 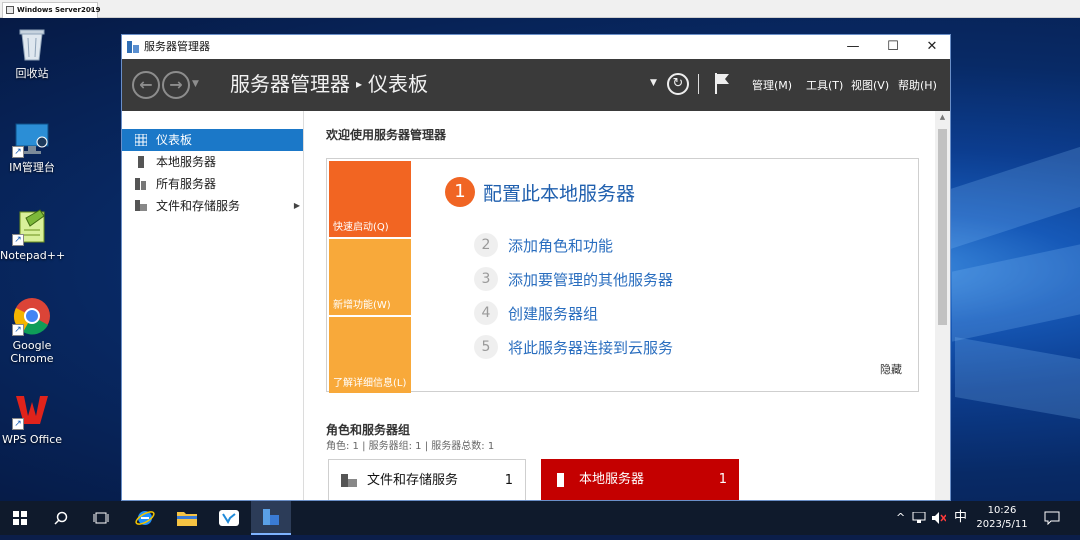 I want to click on close-icon: ✕, so click(x=90, y=10).